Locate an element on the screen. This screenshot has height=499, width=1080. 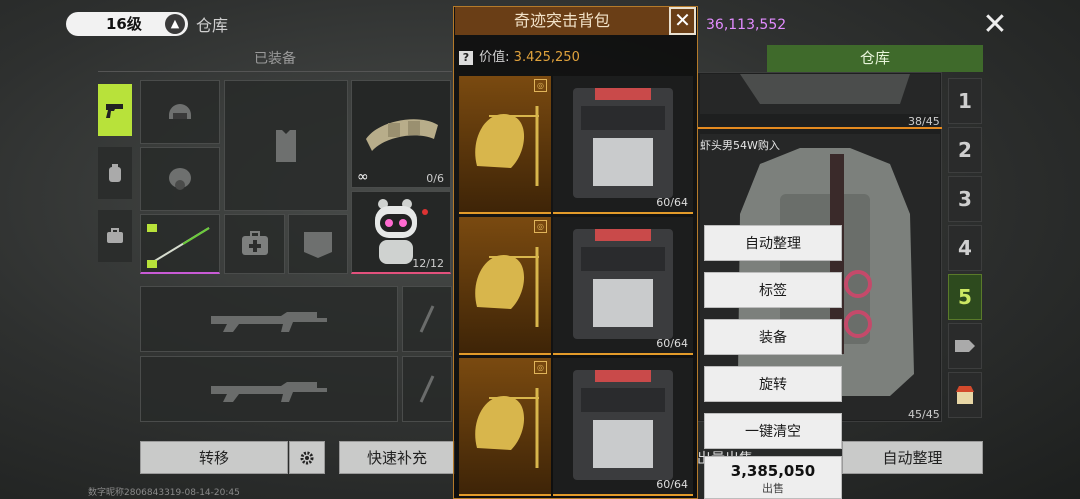
sword-icon is located at coordinates (178, 245).